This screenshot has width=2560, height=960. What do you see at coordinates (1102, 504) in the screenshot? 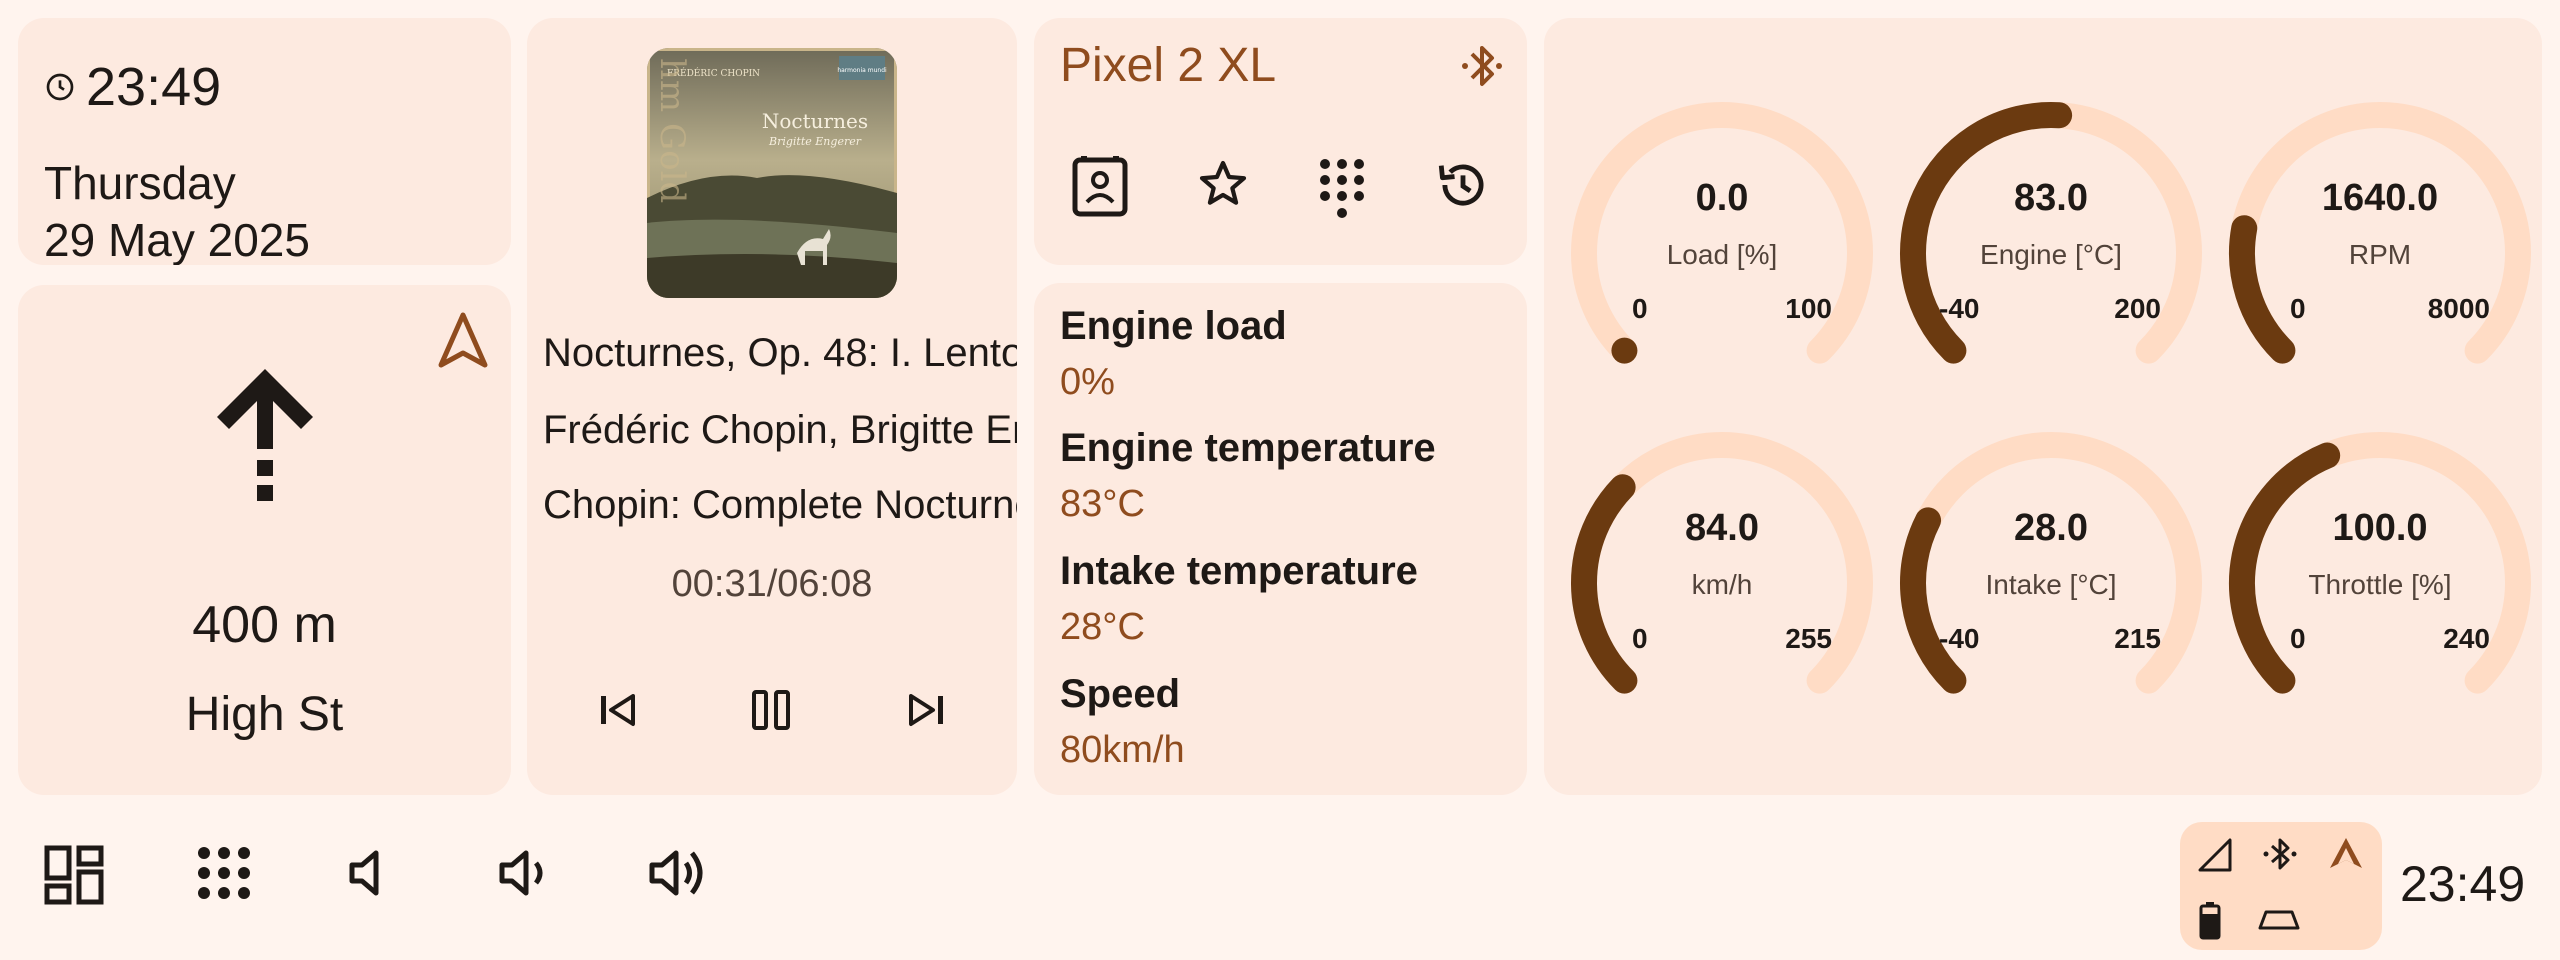
I see `obd-value: 83°C` at bounding box center [1102, 504].